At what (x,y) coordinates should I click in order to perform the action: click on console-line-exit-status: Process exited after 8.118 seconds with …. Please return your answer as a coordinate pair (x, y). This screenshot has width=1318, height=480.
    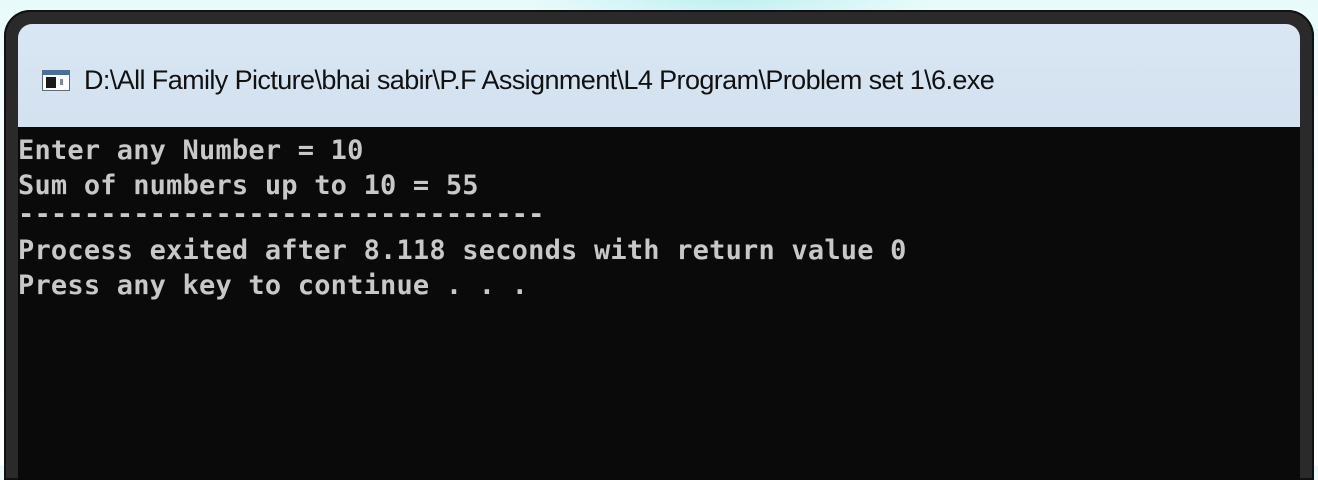
    Looking at the image, I should click on (462, 250).